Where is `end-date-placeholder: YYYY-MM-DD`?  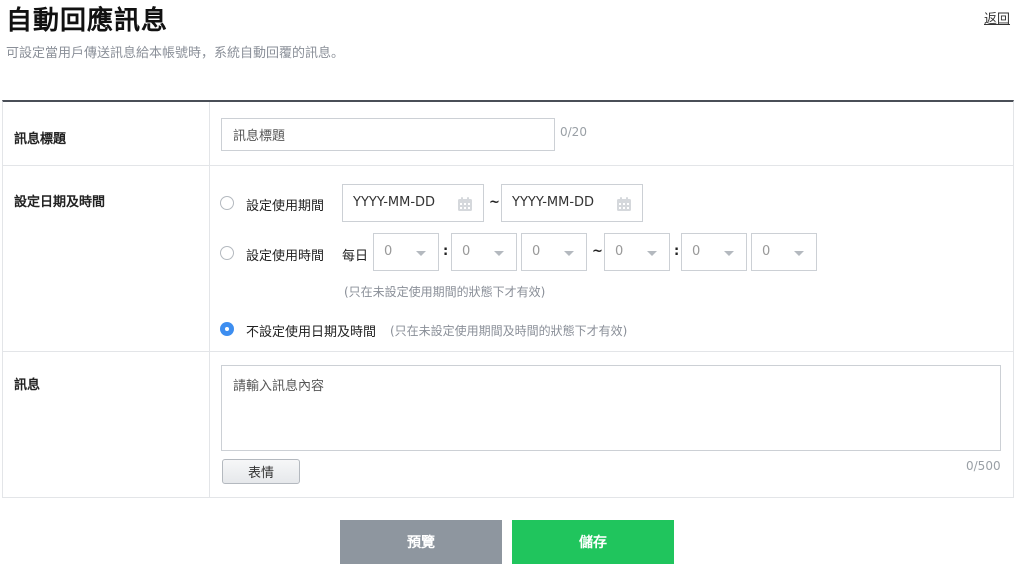 end-date-placeholder: YYYY-MM-DD is located at coordinates (553, 202).